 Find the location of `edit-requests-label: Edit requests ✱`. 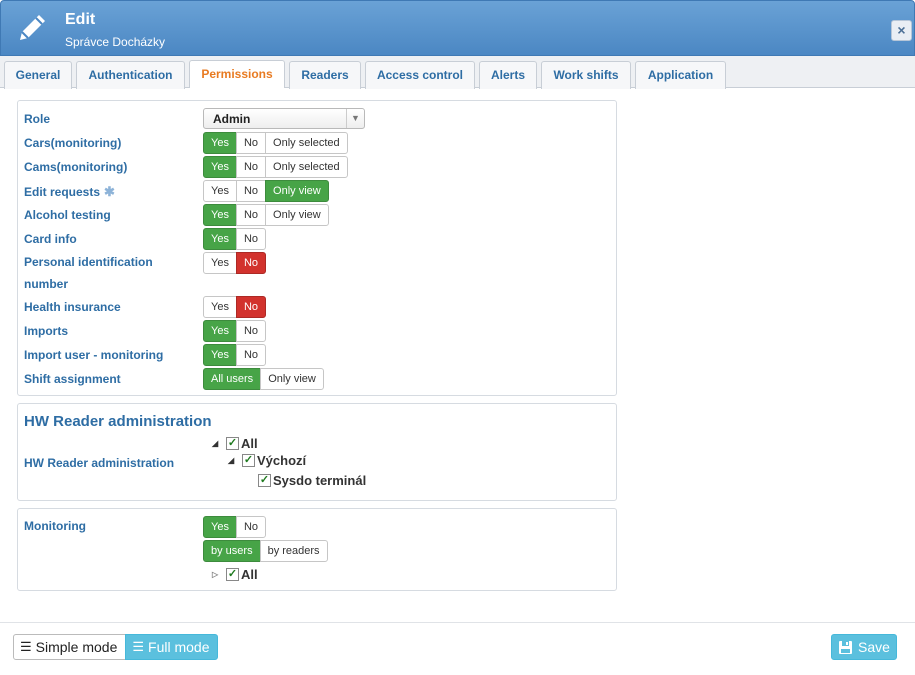

edit-requests-label: Edit requests ✱ is located at coordinates (69, 192).